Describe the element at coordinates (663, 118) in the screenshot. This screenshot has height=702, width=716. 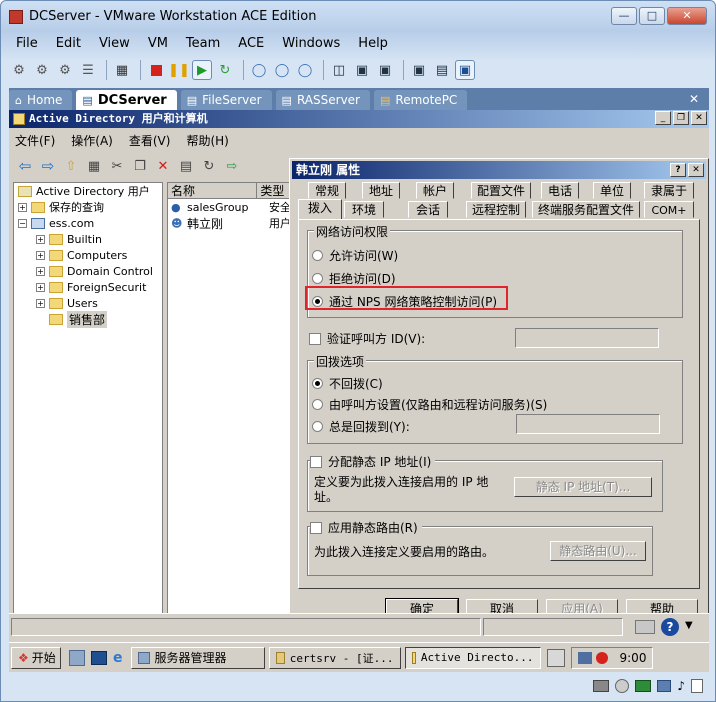
I see `mmc-minimize-button: _` at that location.